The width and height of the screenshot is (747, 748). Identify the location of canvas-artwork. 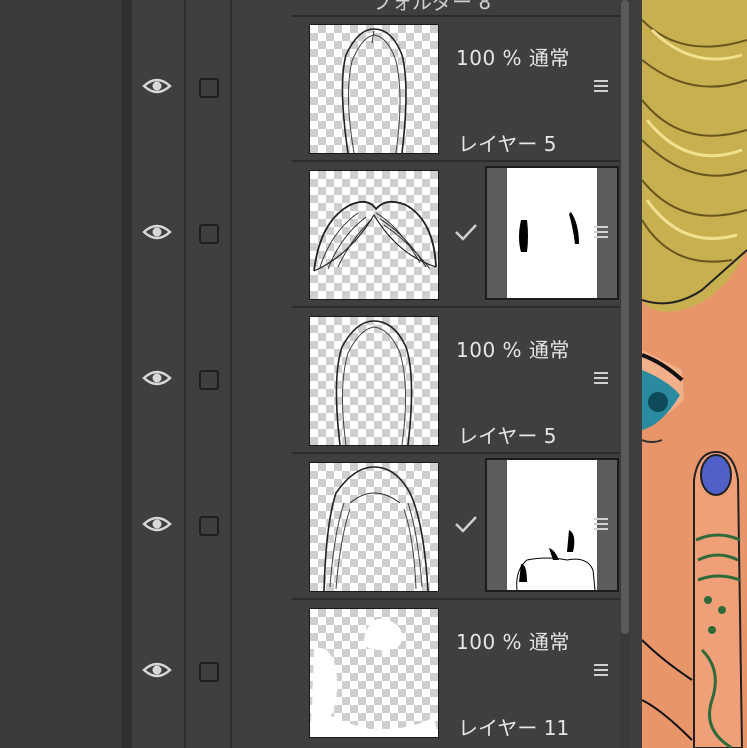
(694, 374).